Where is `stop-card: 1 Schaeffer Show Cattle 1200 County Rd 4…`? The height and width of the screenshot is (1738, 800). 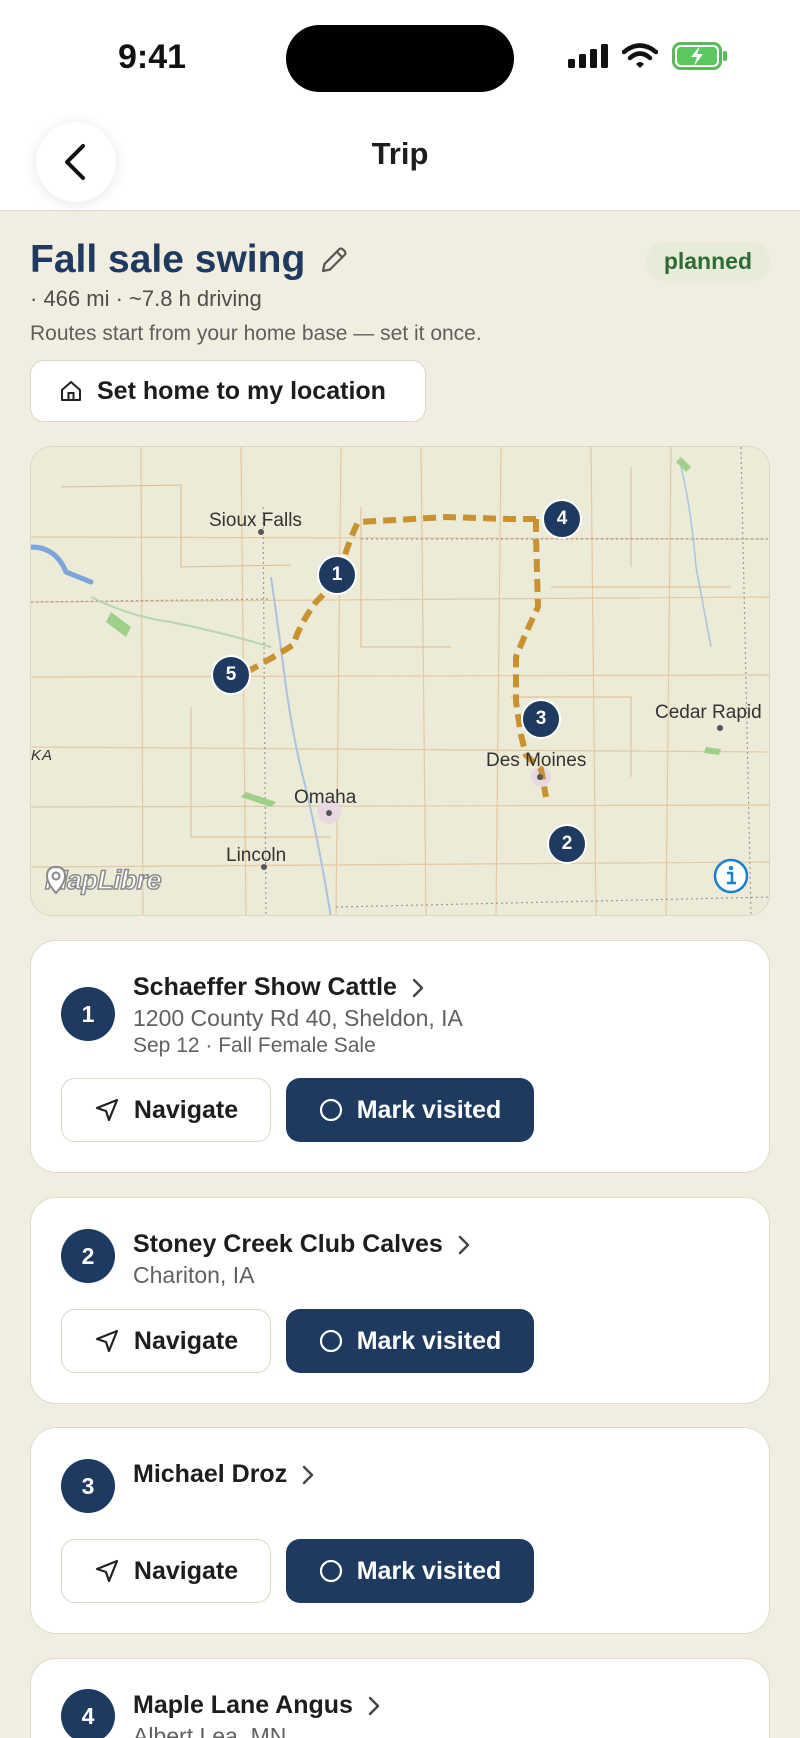 stop-card: 1 Schaeffer Show Cattle 1200 County Rd 4… is located at coordinates (400, 1056).